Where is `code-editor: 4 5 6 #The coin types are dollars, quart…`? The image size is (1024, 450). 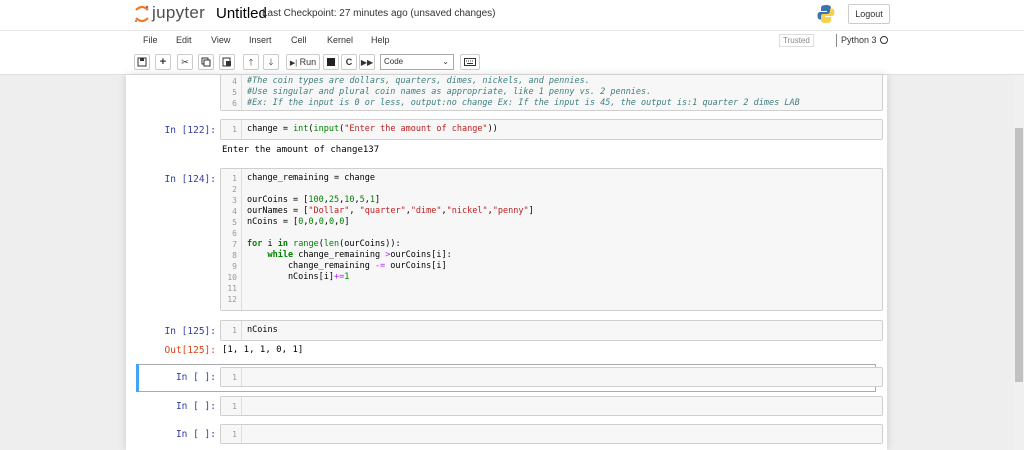
code-editor: 4 5 6 #The coin types are dollars, quart… is located at coordinates (551, 93).